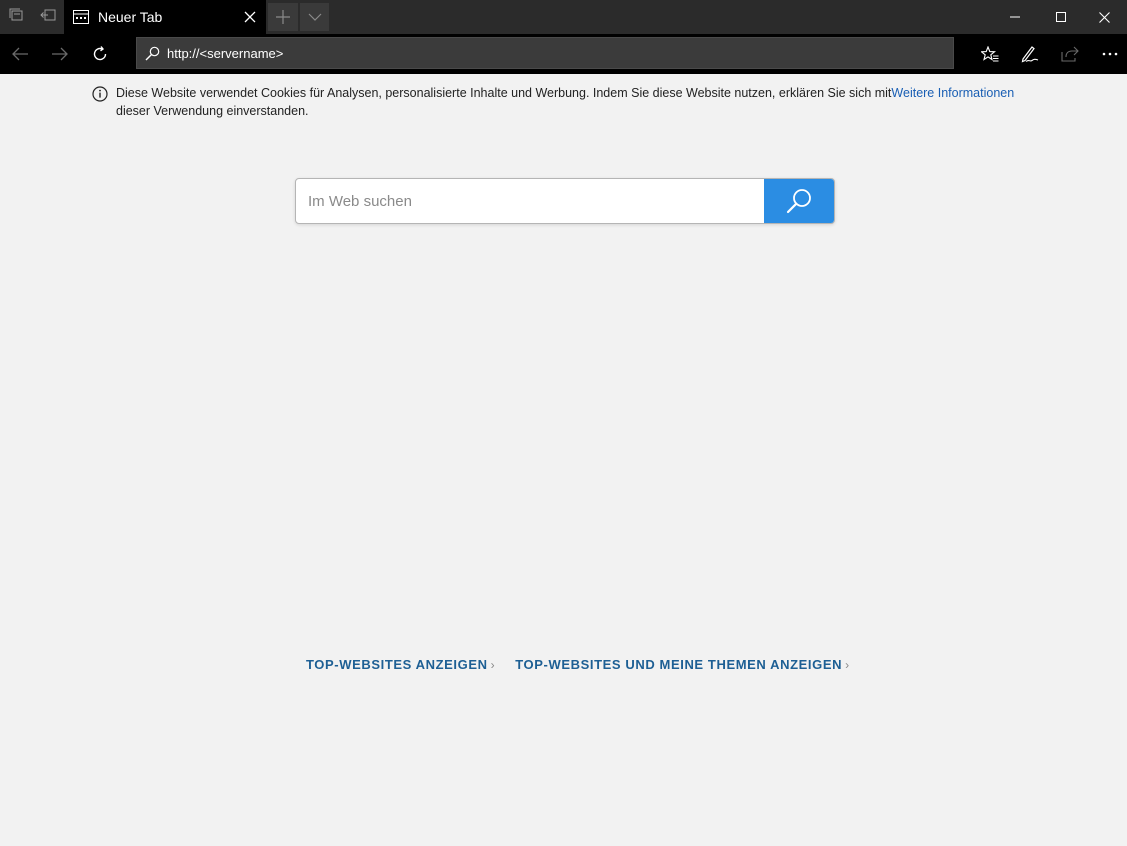 The image size is (1127, 846). I want to click on tab-title: Neuer Tab, so click(130, 17).